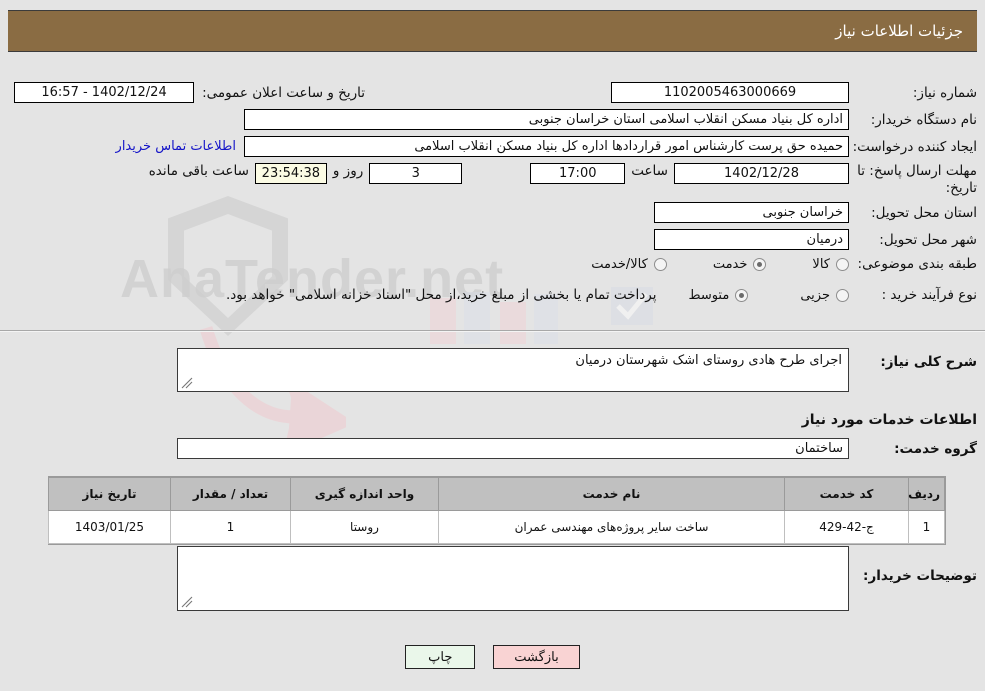 This screenshot has width=985, height=691. What do you see at coordinates (917, 179) in the screenshot?
I see `deadline-label: مهلت ارسال پاسخ: تا تاریخ:` at bounding box center [917, 179].